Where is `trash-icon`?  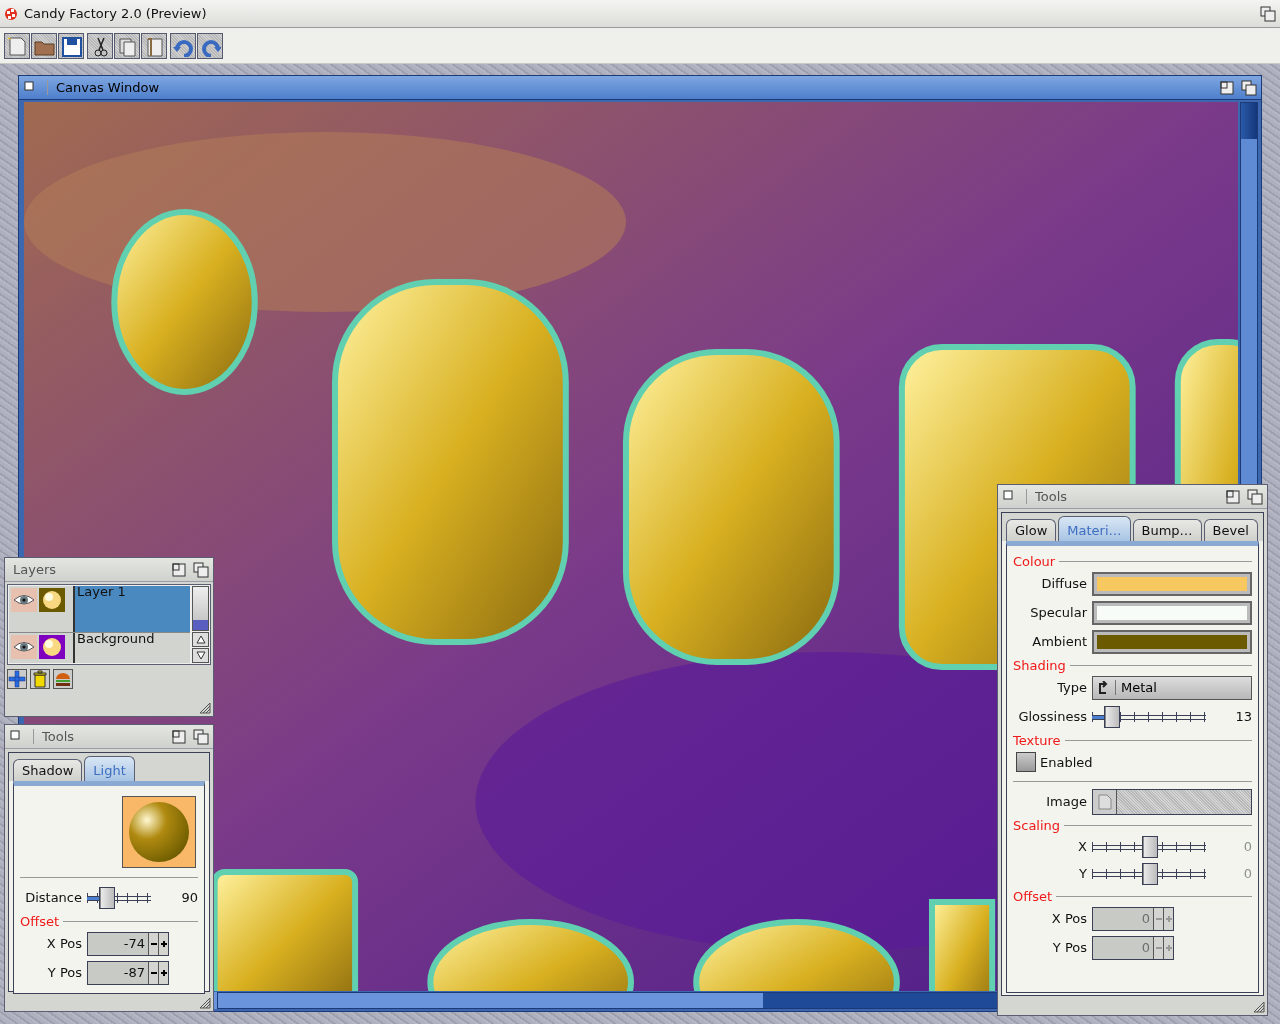 trash-icon is located at coordinates (40, 679).